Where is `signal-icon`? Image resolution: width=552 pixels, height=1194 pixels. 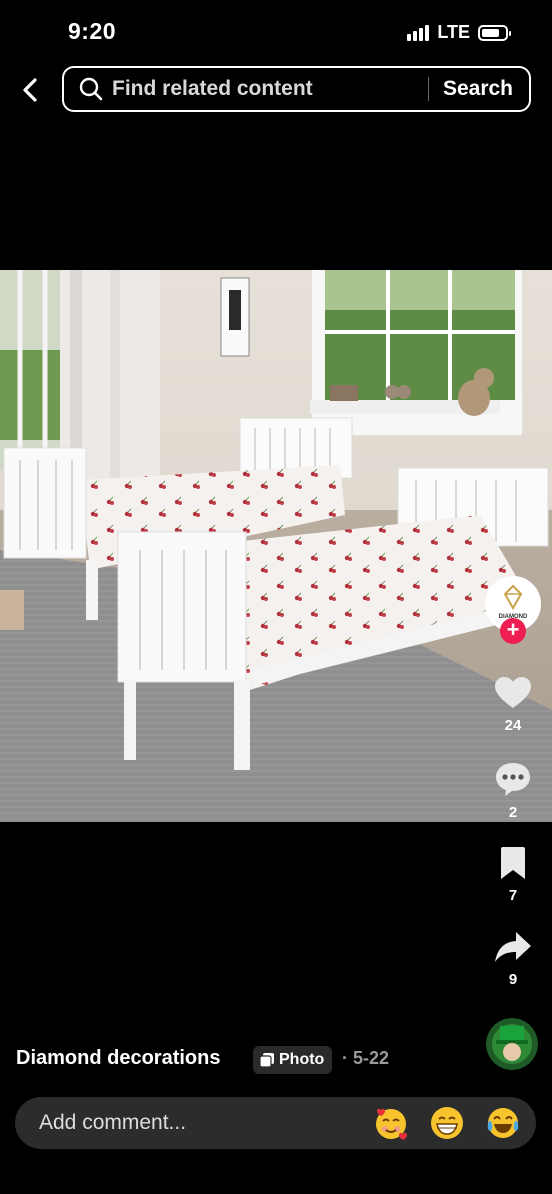
signal-icon is located at coordinates (418, 32).